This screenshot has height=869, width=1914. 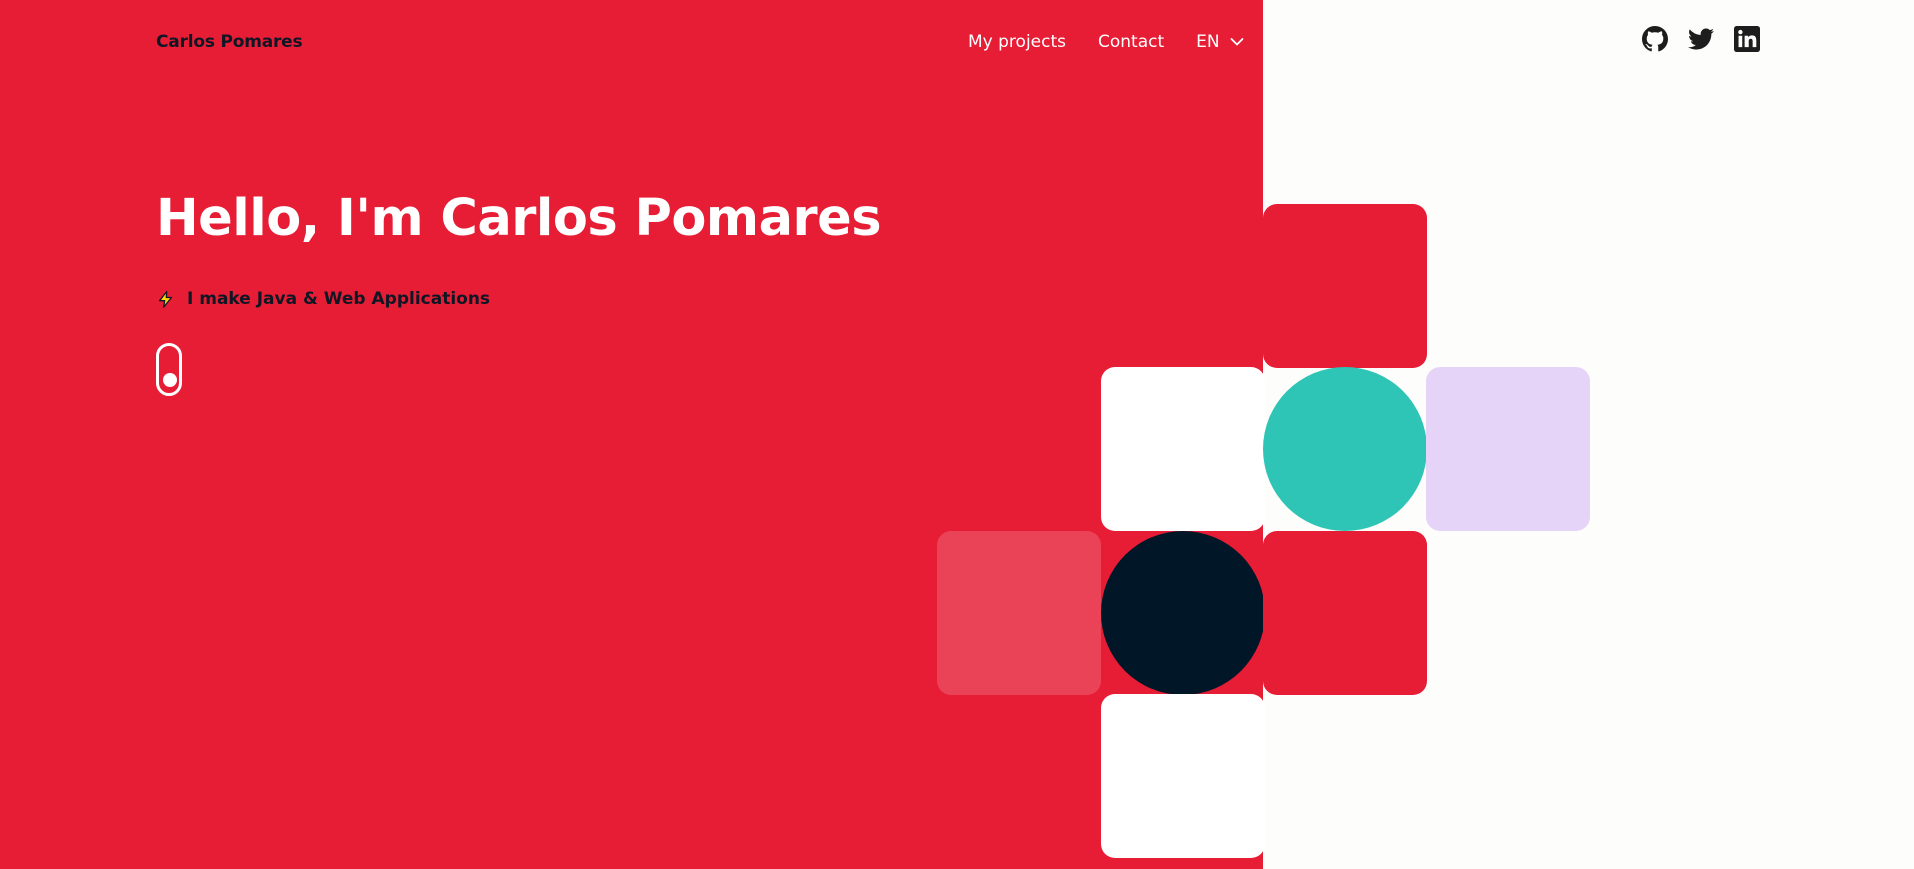 I want to click on github-icon, so click(x=1655, y=39).